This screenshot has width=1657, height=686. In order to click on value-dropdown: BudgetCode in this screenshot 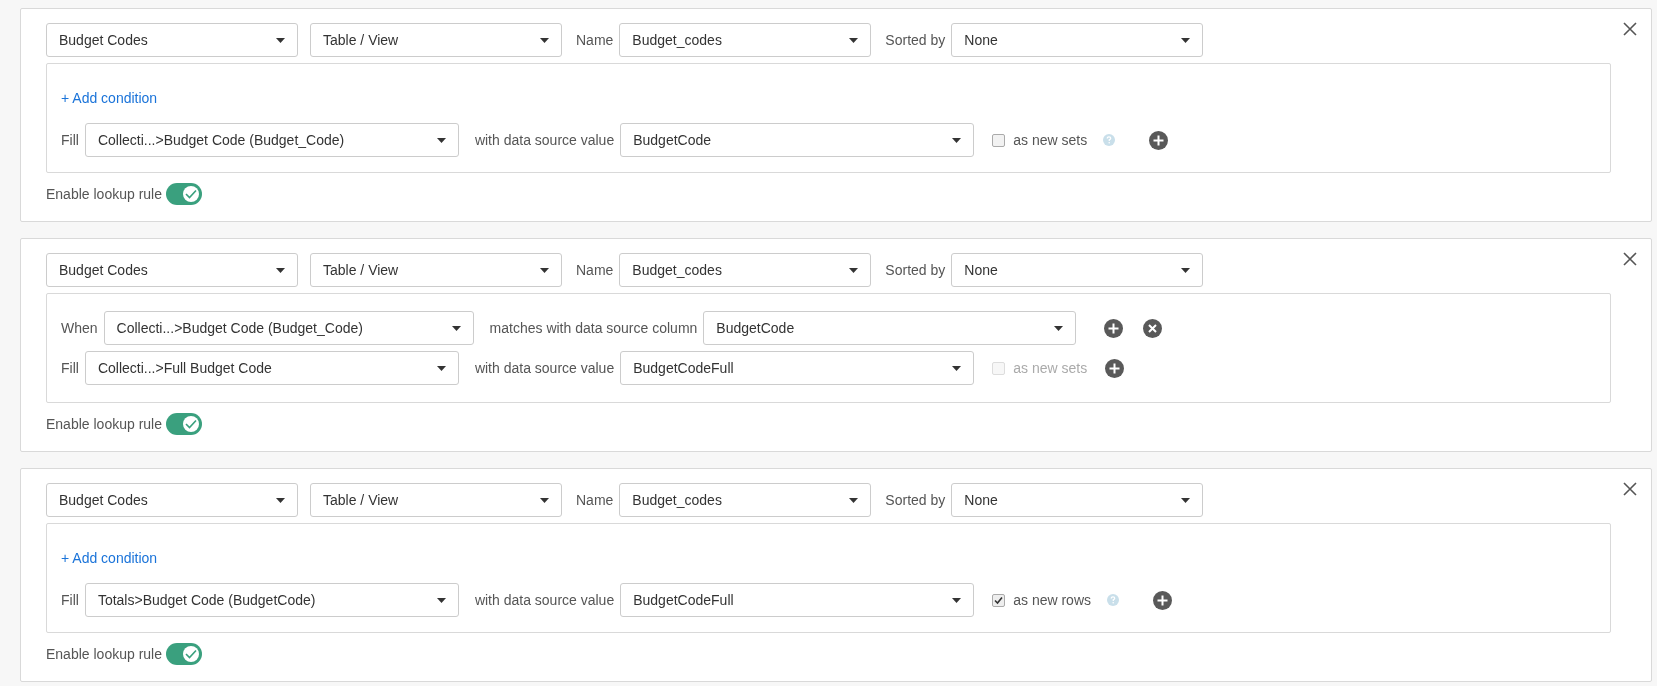, I will do `click(797, 140)`.